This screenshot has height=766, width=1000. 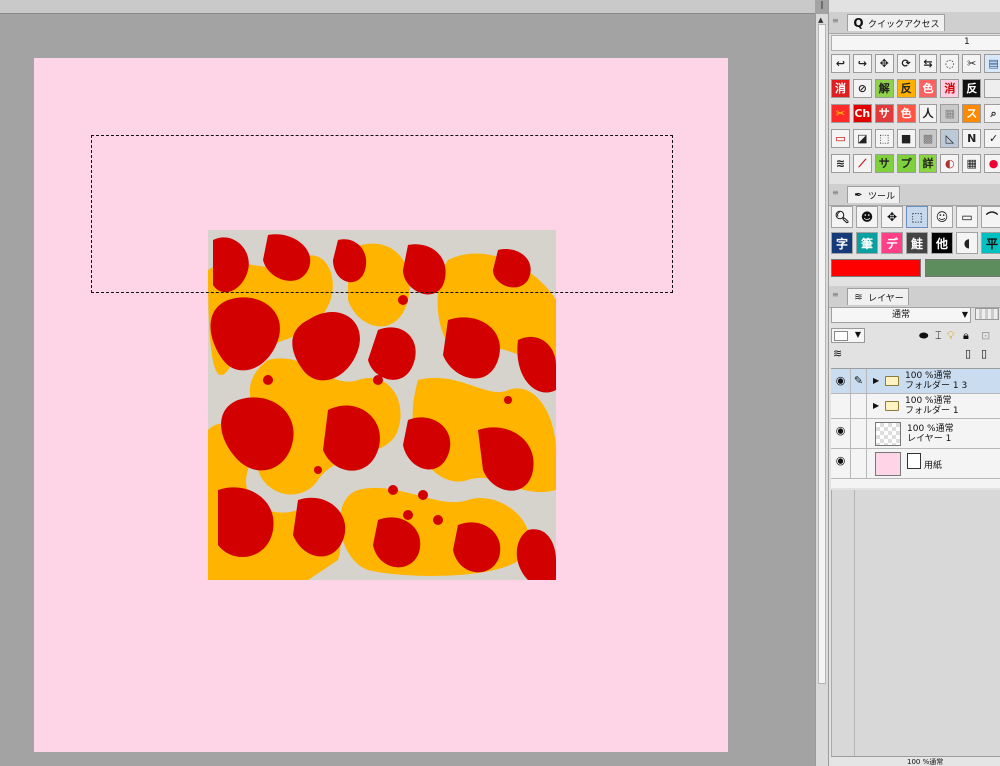 I want to click on layer-red-icon: Ch, so click(x=862, y=113).